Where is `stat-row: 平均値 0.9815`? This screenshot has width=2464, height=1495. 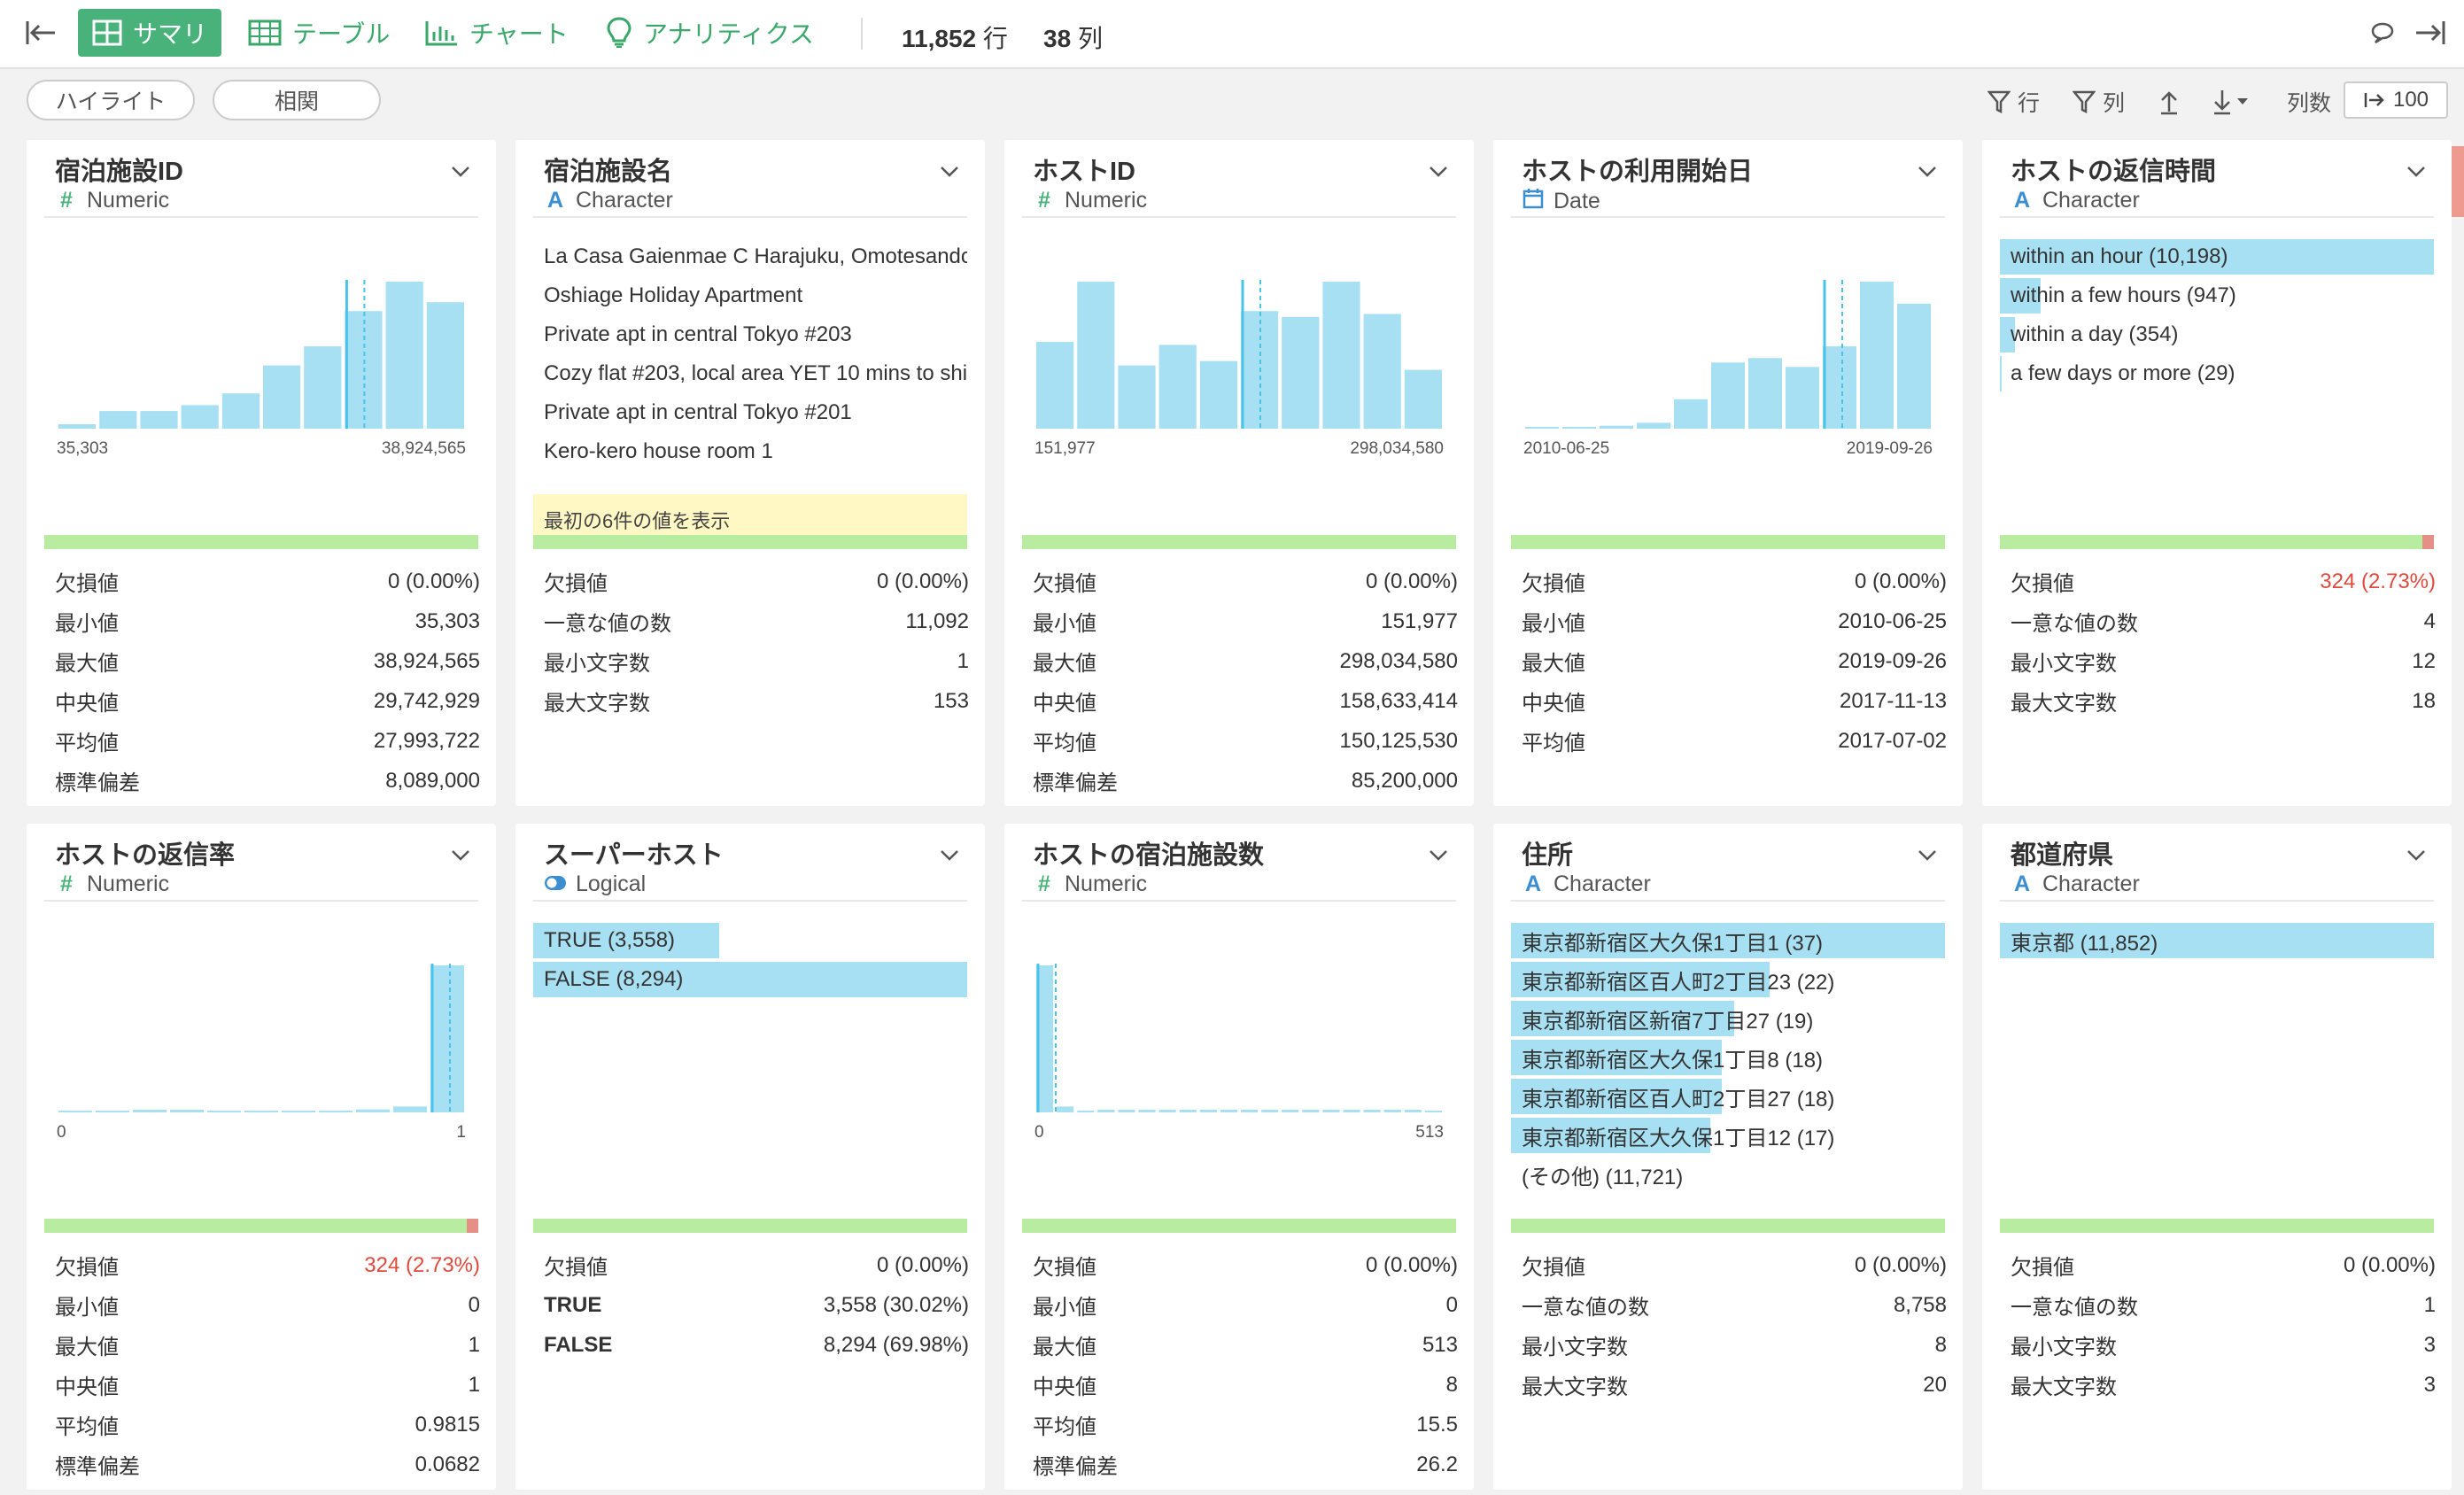 stat-row: 平均値 0.9815 is located at coordinates (267, 1425).